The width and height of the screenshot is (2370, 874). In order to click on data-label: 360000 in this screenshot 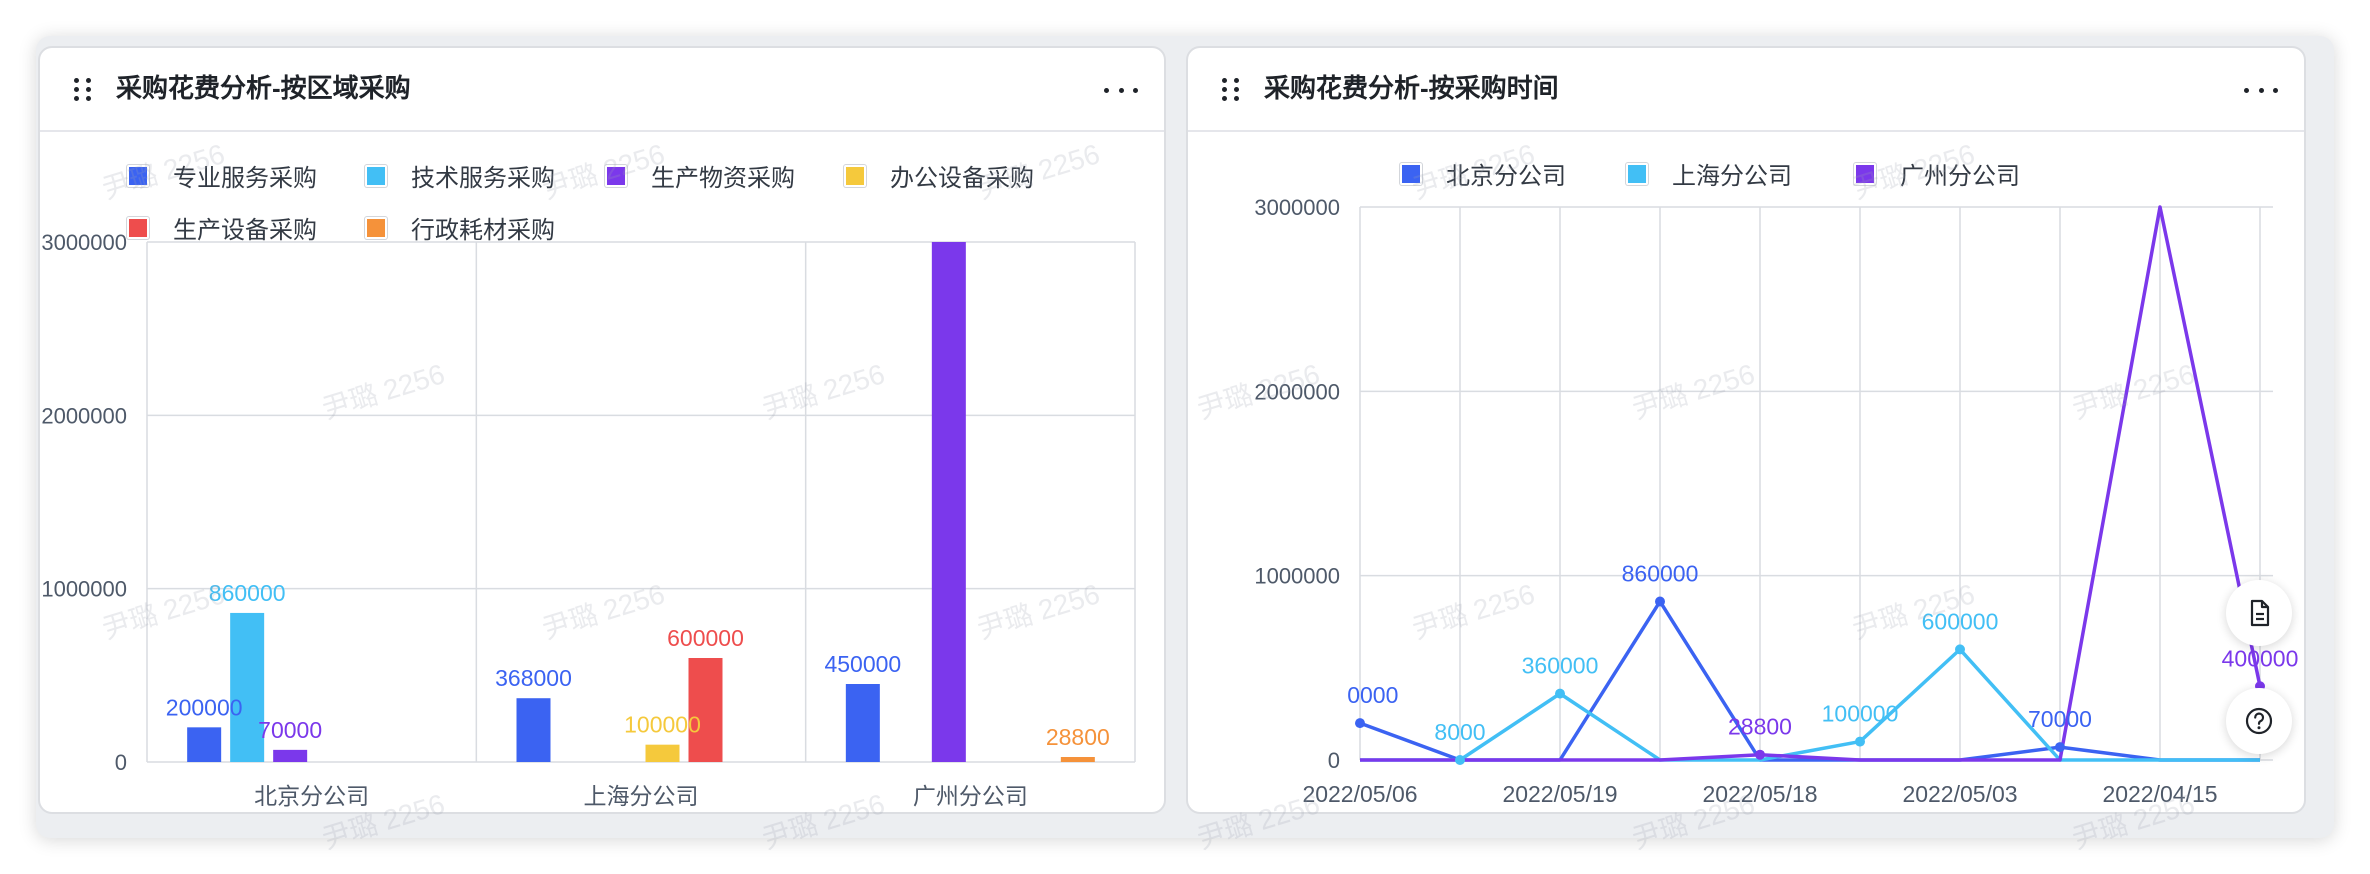, I will do `click(1560, 666)`.